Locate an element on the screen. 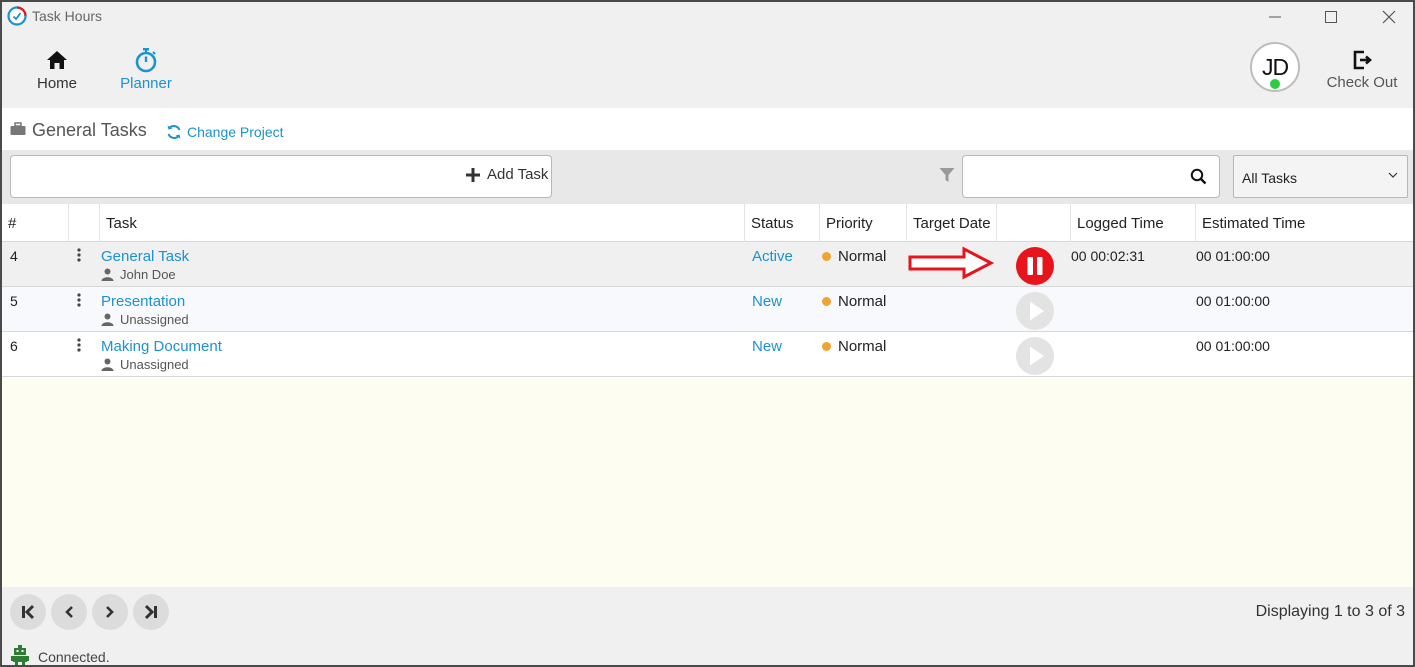 This screenshot has width=1415, height=667. task-filter-select: All Tasks is located at coordinates (1320, 176).